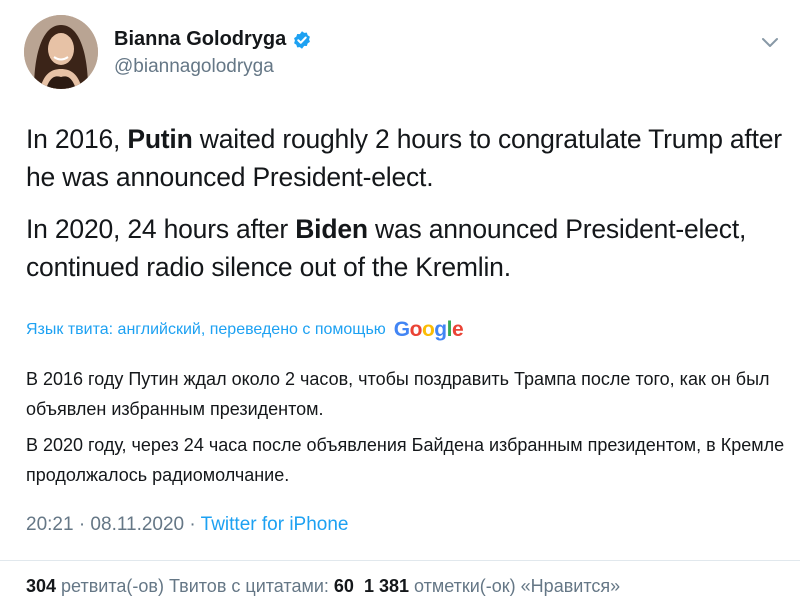 The image size is (800, 610). Describe the element at coordinates (386, 586) in the screenshot. I see `like-count: 1 381` at that location.